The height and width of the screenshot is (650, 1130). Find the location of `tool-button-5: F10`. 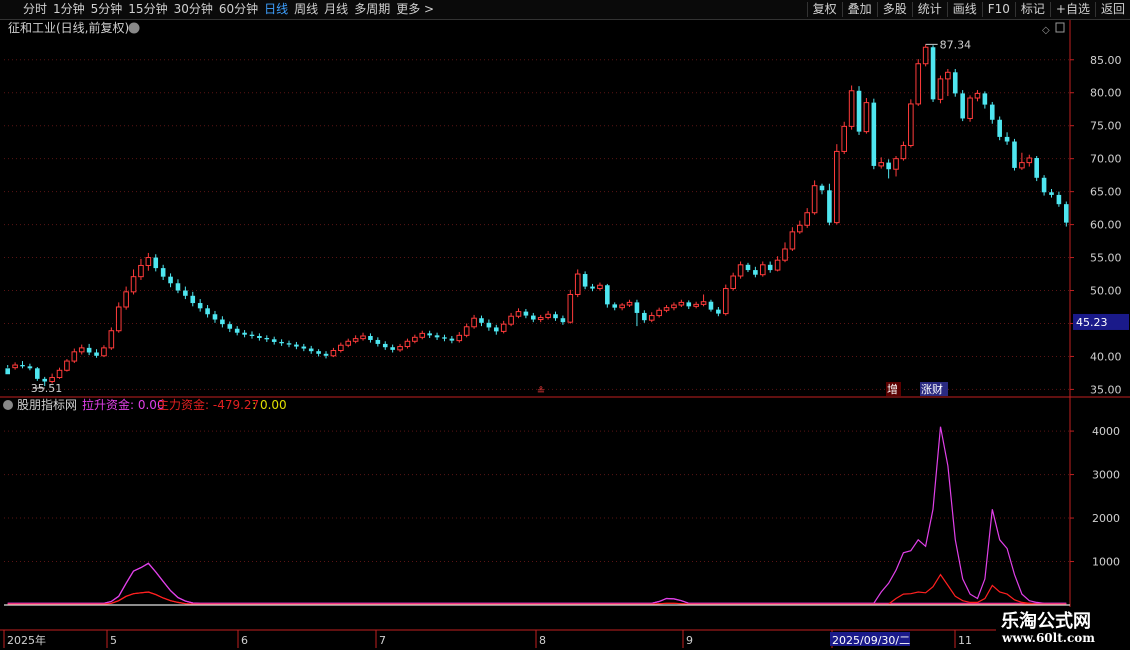

tool-button-5: F10 is located at coordinates (998, 9).